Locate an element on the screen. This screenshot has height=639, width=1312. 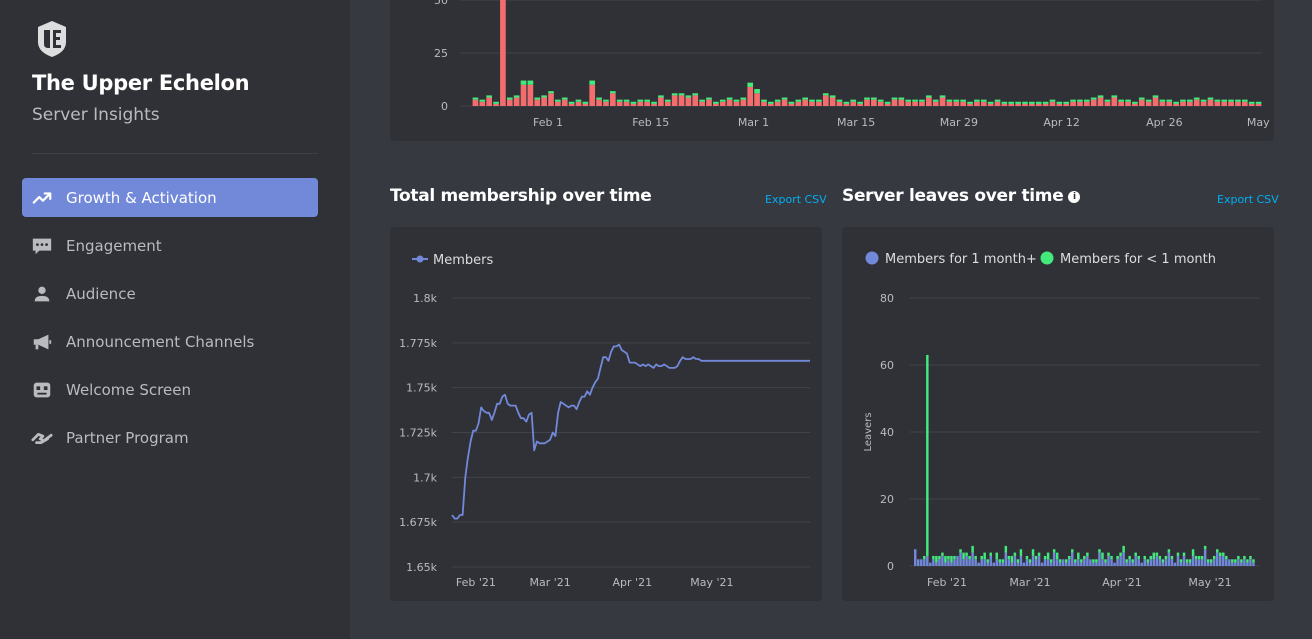
sidebar-item-label: Welcome Screen is located at coordinates (128, 389).